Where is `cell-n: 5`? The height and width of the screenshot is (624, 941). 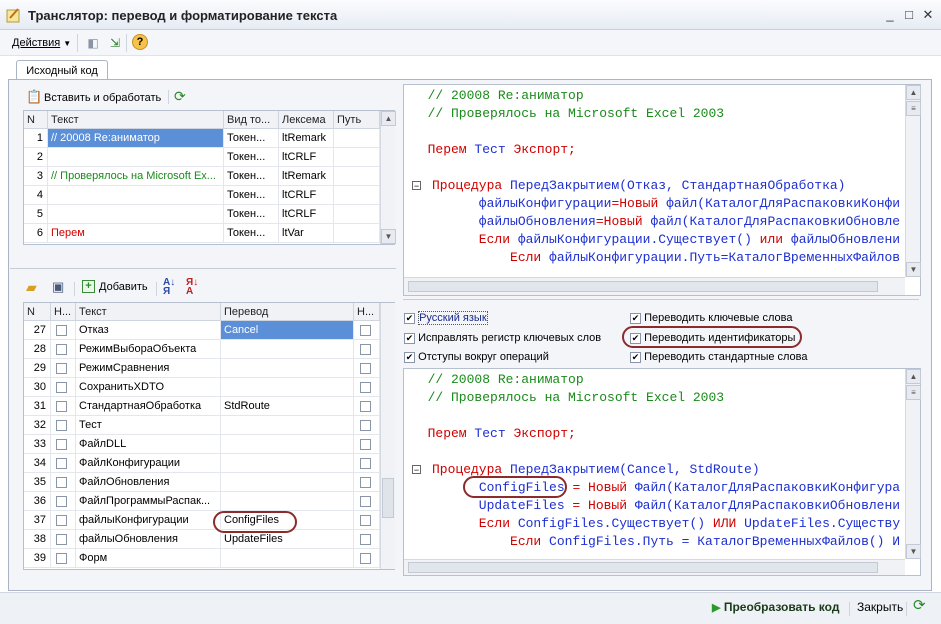
cell-n: 5 is located at coordinates (36, 214).